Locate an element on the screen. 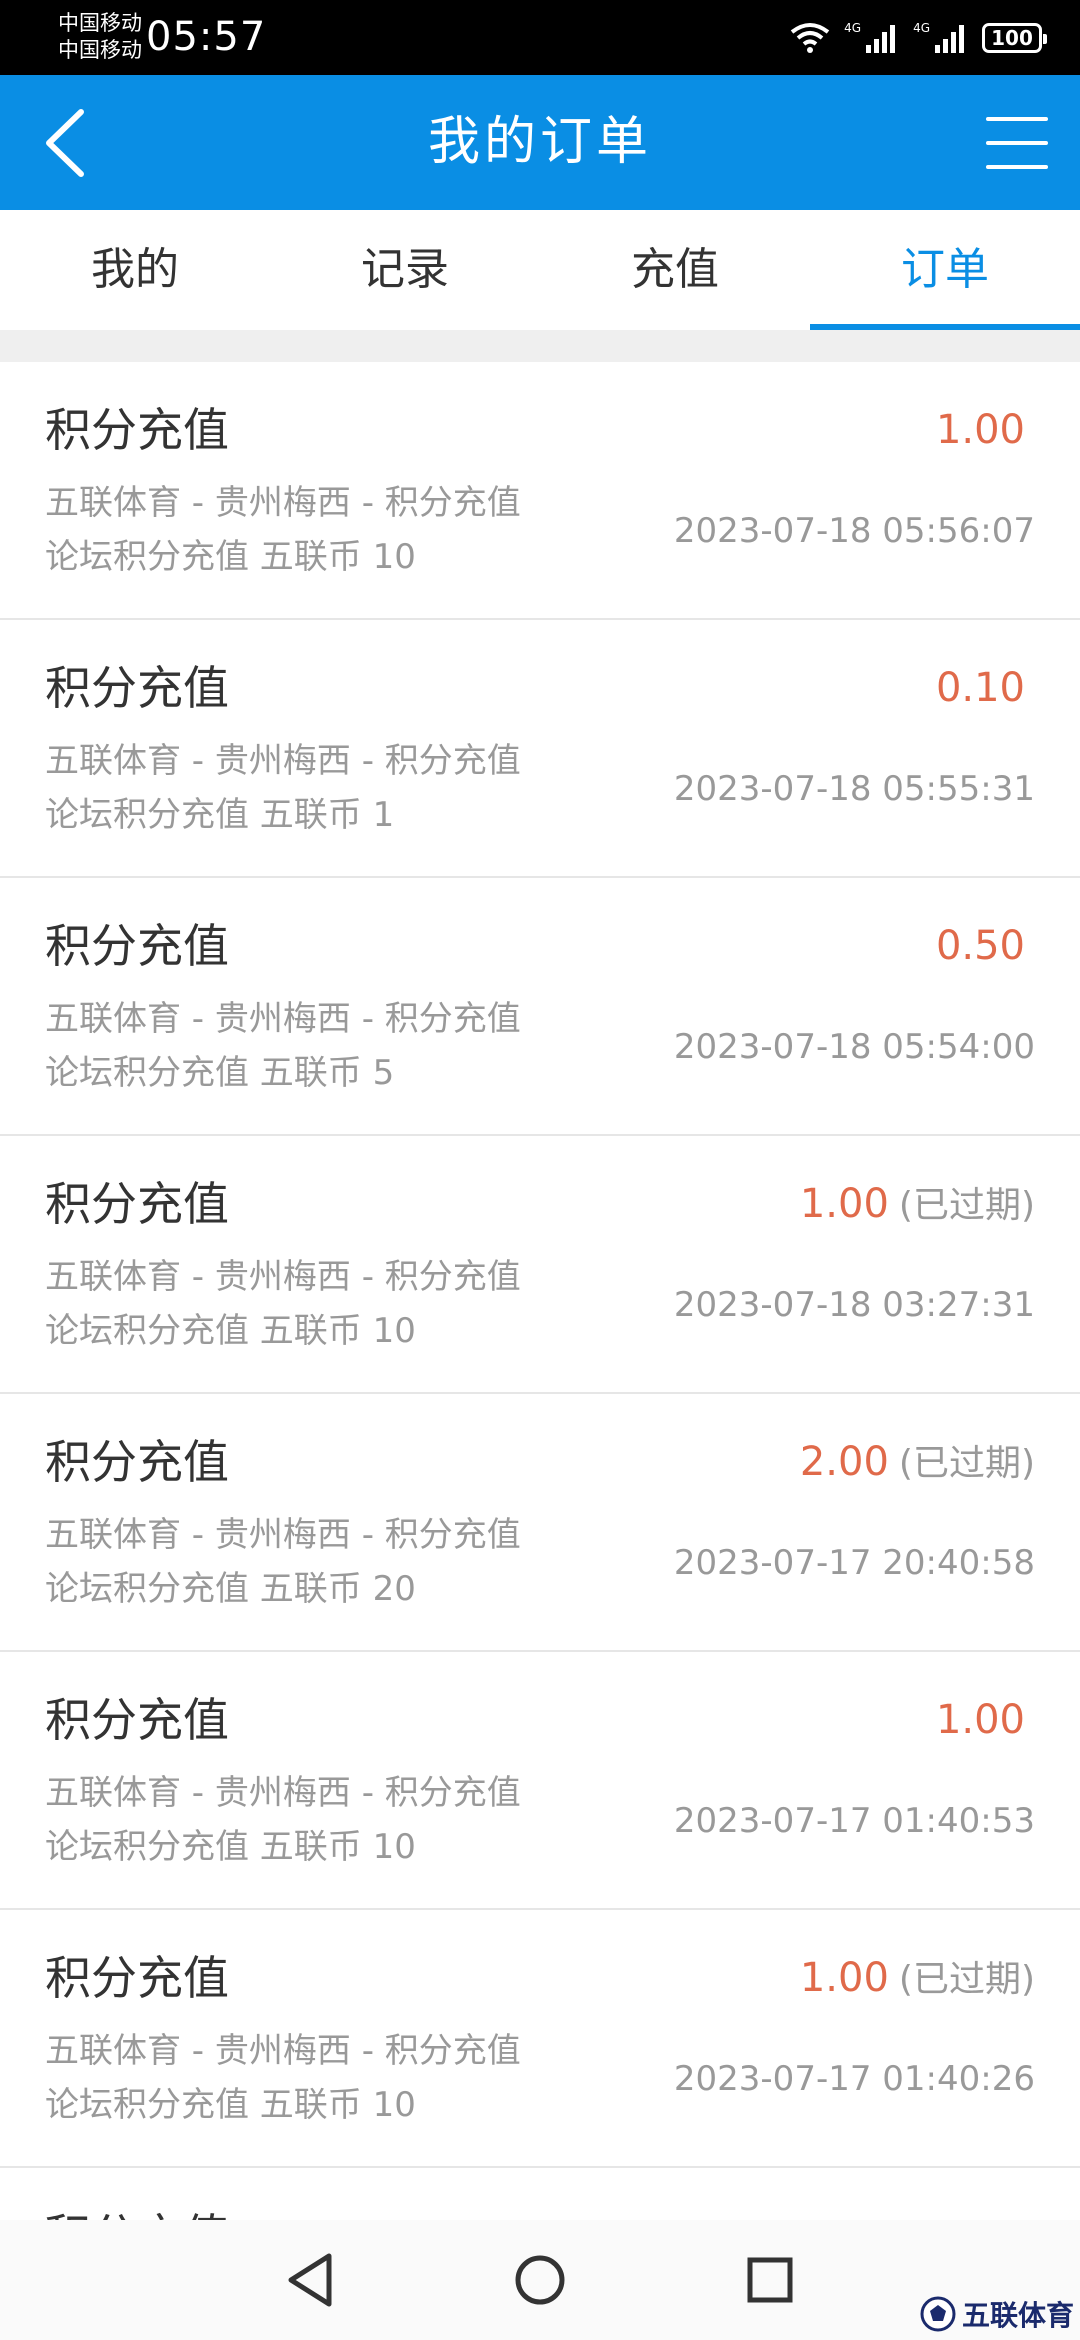 The height and width of the screenshot is (2340, 1080). menu-button is located at coordinates (1018, 143).